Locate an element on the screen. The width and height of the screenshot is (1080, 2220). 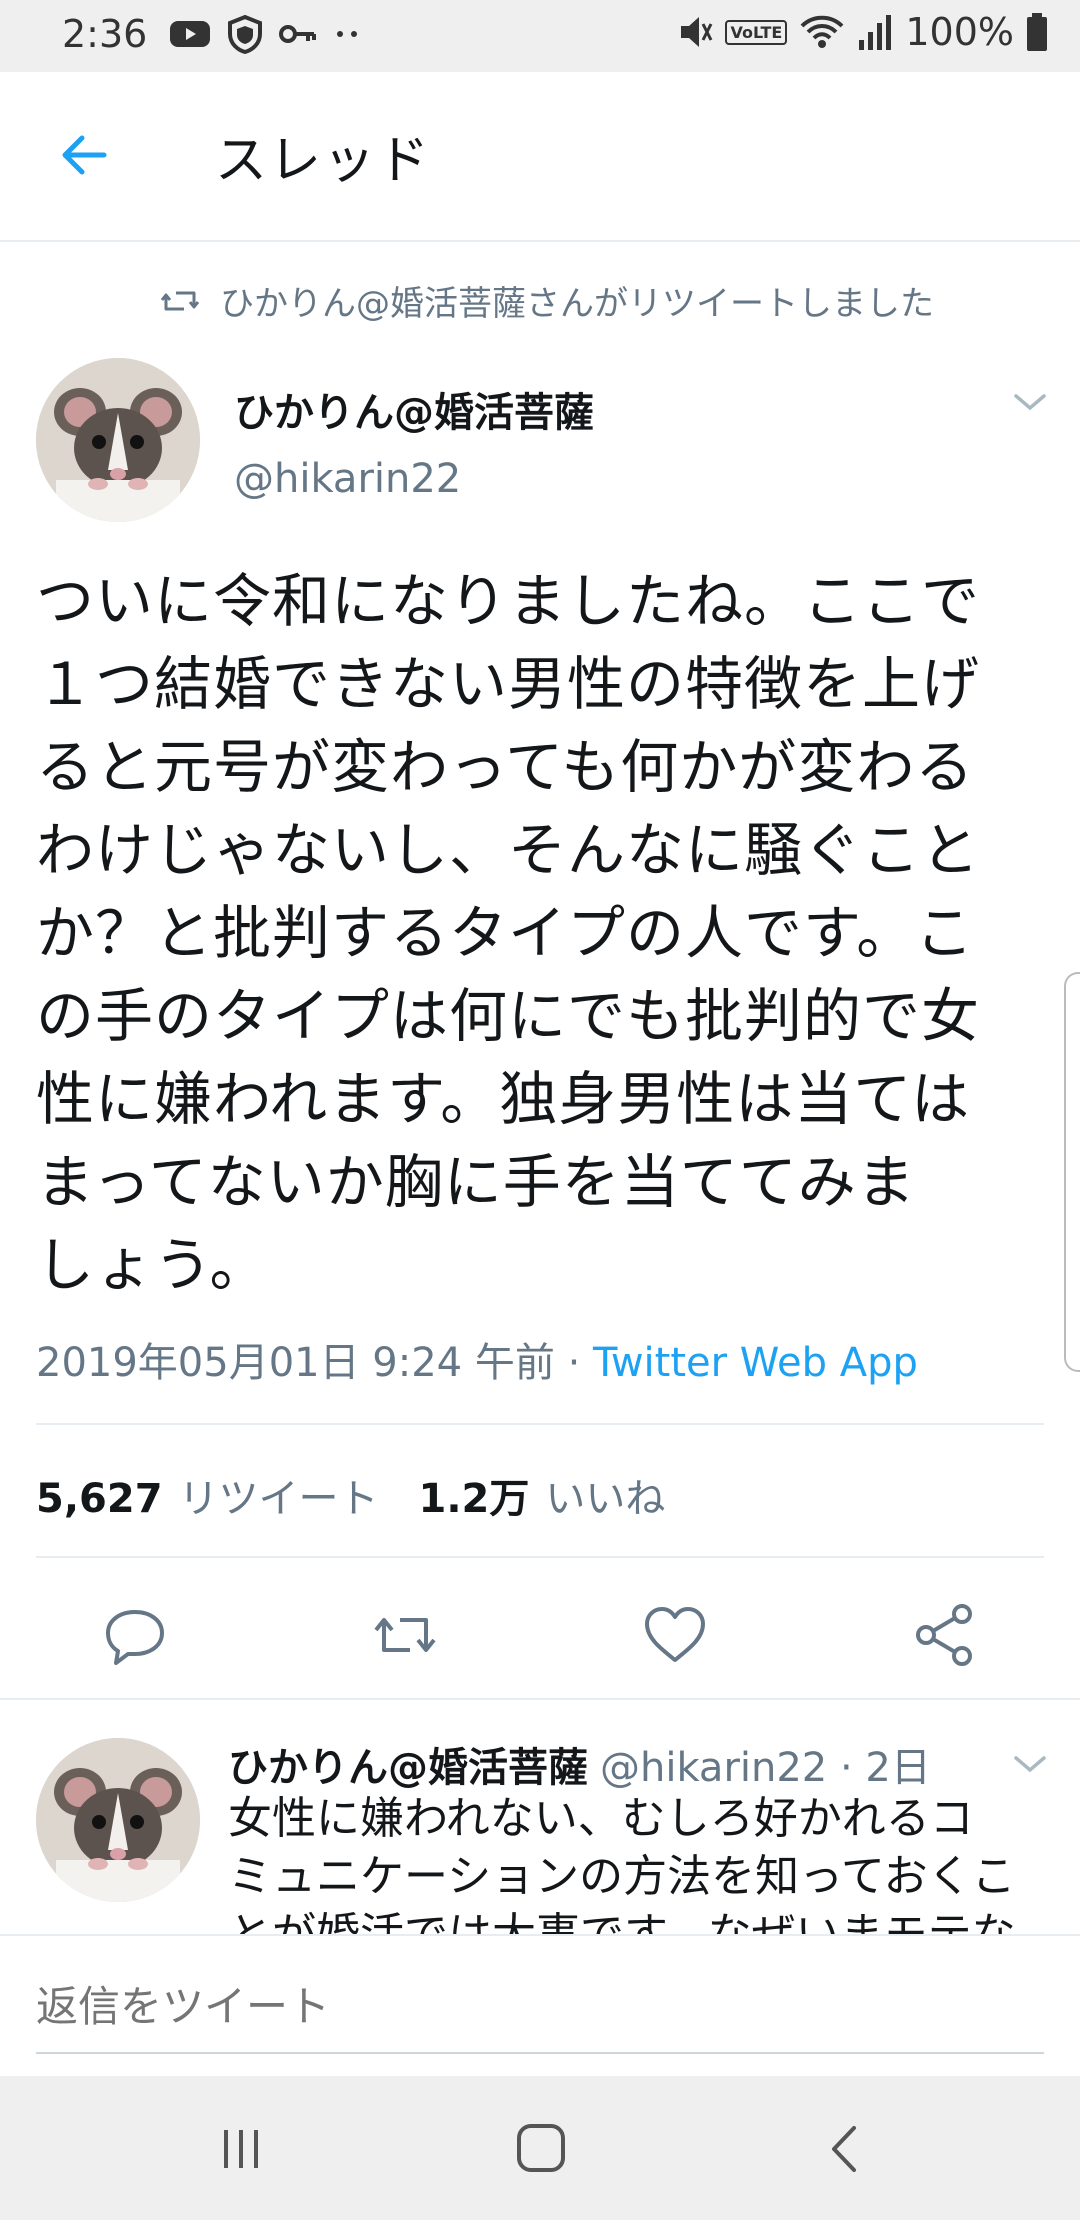
wifi-icon is located at coordinates (822, 31).